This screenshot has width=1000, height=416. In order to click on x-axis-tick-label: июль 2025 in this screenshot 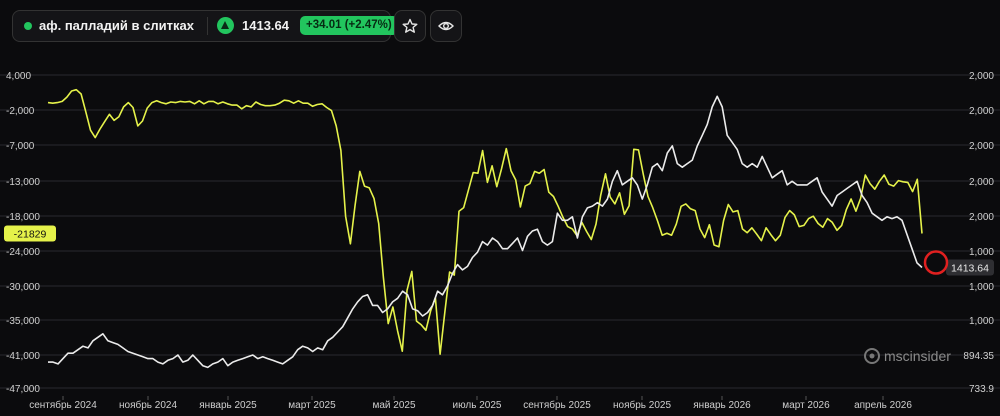, I will do `click(477, 405)`.